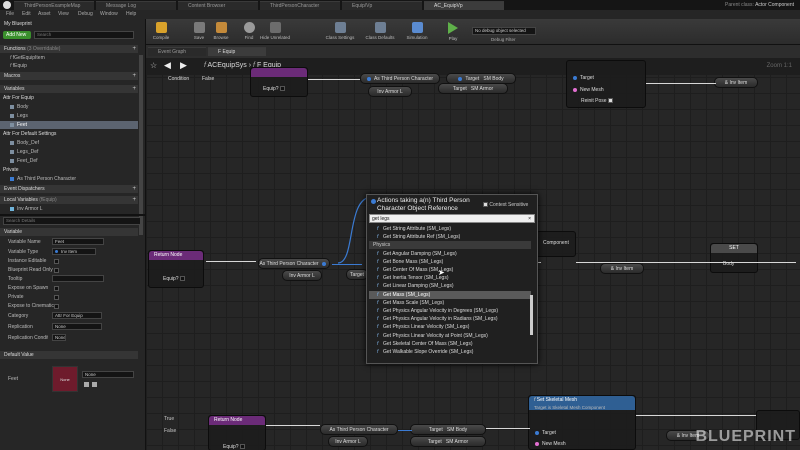 The image size is (800, 450). What do you see at coordinates (69, 134) in the screenshot?
I see `category-attr-default: Attr For Default Settings` at bounding box center [69, 134].